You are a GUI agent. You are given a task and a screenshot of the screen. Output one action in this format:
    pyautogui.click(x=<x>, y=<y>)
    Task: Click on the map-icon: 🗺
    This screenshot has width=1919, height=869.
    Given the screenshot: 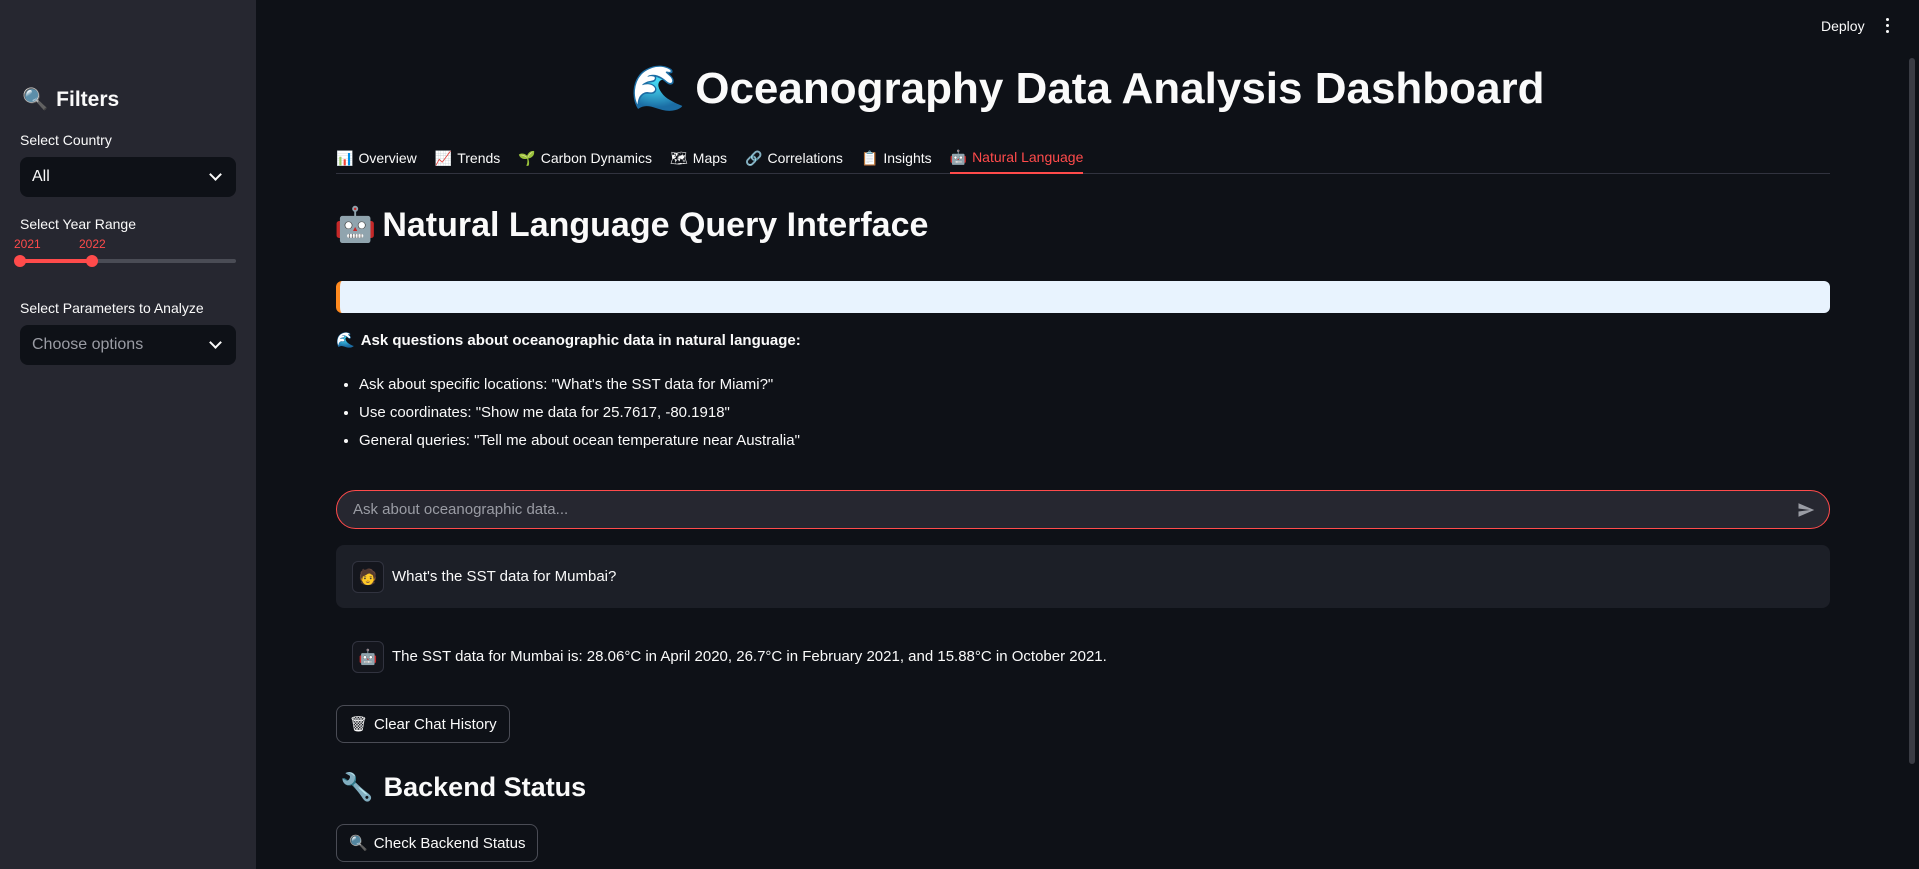 What is the action you would take?
    pyautogui.click(x=679, y=157)
    